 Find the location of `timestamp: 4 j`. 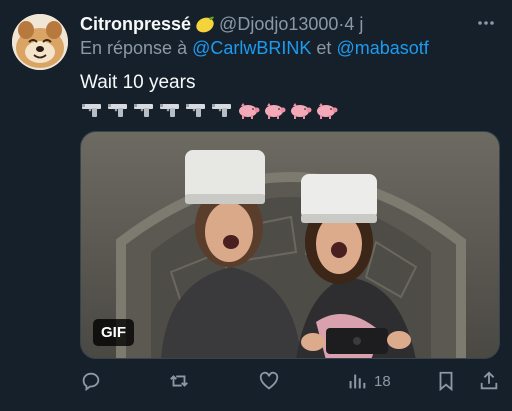

timestamp: 4 j is located at coordinates (353, 24).